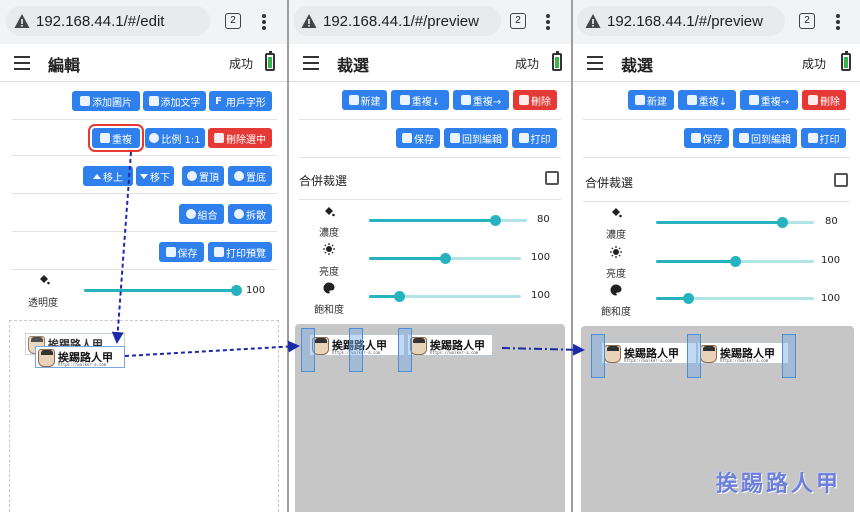 This screenshot has height=512, width=860. I want to click on watermark: 挨踢路人甲, so click(779, 484).